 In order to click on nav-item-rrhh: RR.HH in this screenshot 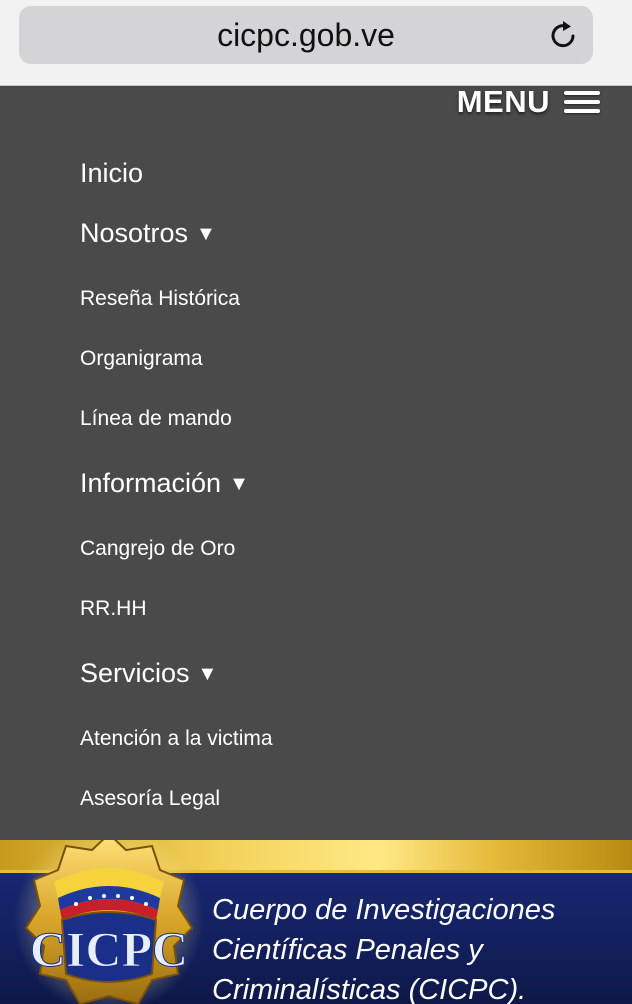, I will do `click(113, 609)`.